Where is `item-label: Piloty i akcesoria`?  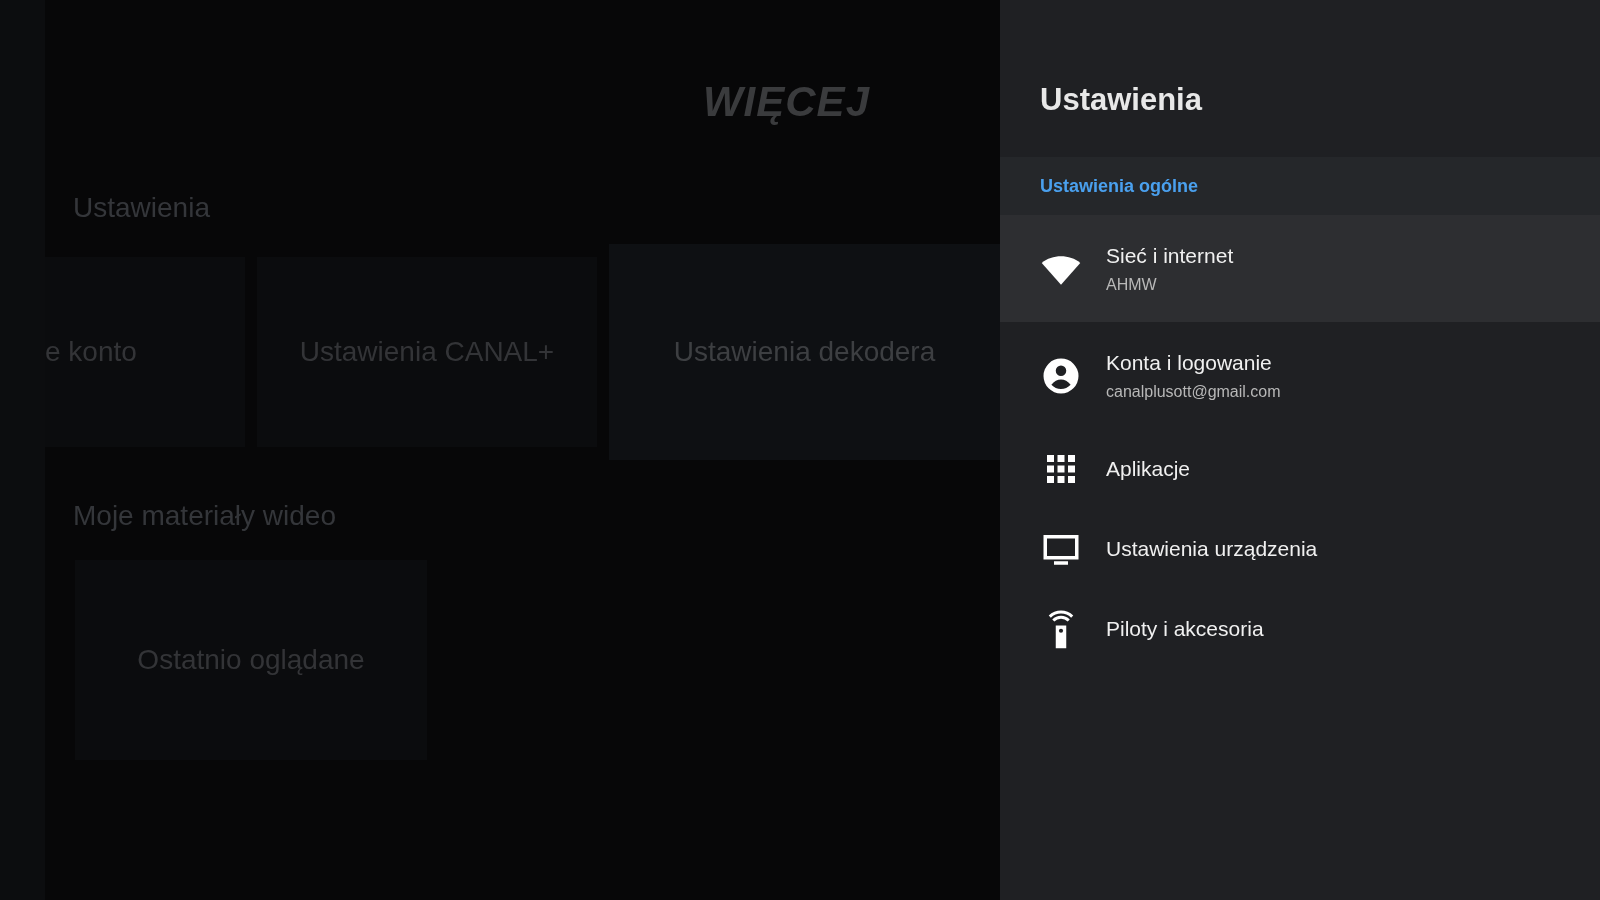 item-label: Piloty i akcesoria is located at coordinates (1185, 629).